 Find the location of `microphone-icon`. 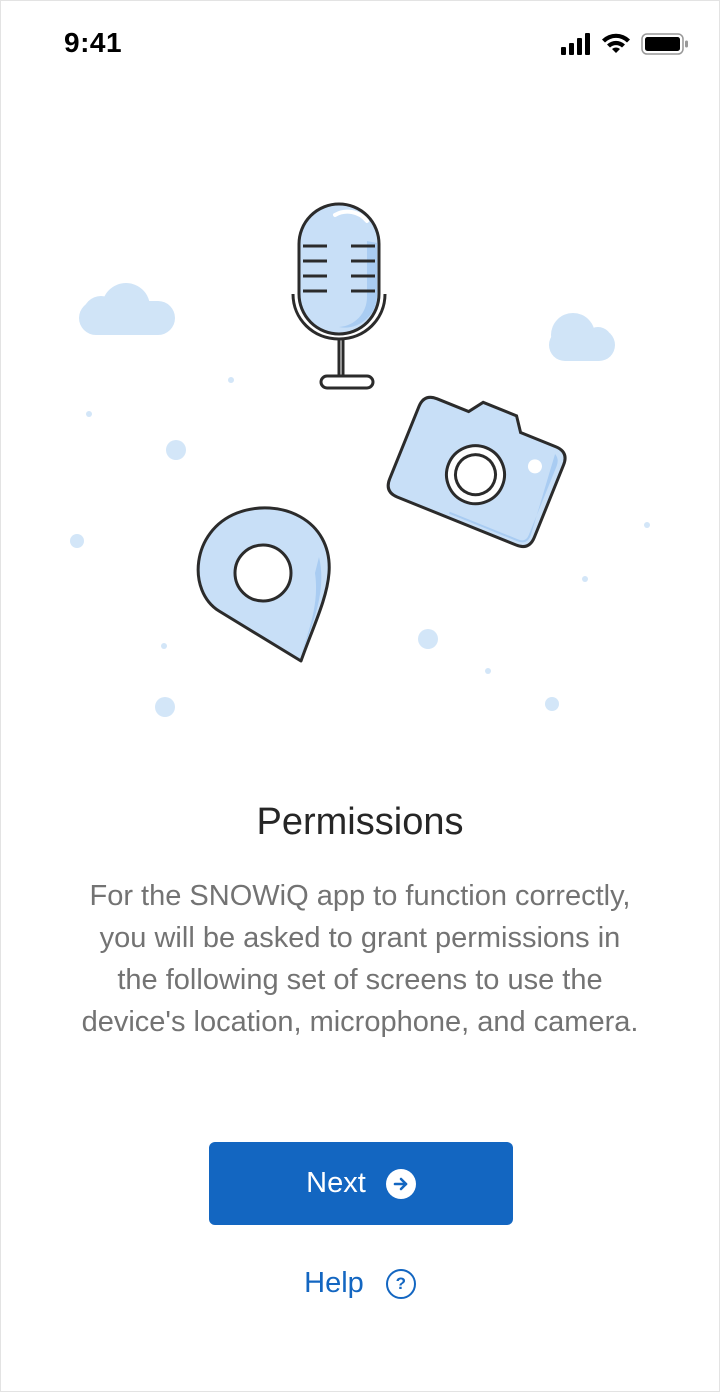

microphone-icon is located at coordinates (339, 296).